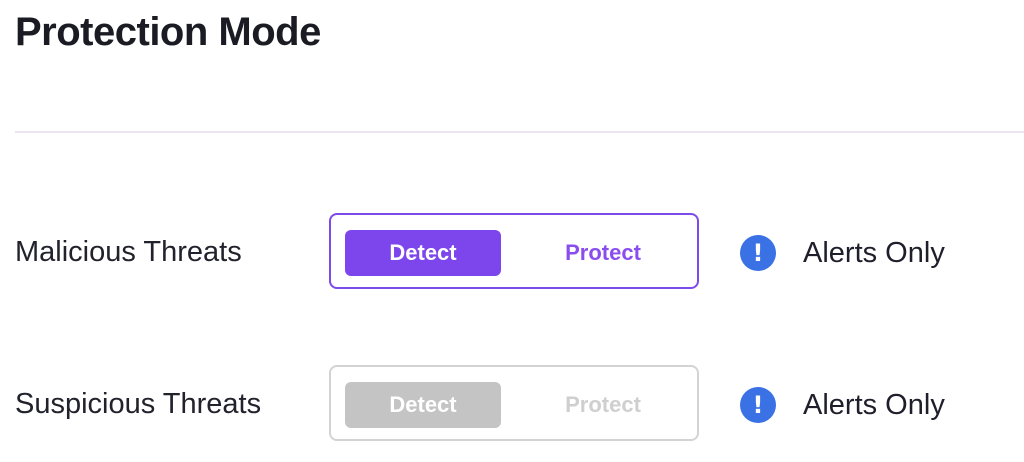 This screenshot has width=1024, height=462. Describe the element at coordinates (128, 252) in the screenshot. I see `malicious-threats-label: Malicious Threats` at that location.